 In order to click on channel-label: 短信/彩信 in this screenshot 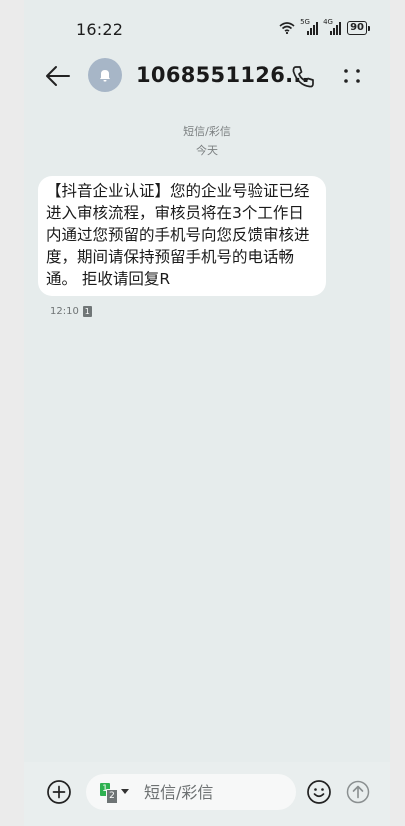, I will do `click(207, 131)`.